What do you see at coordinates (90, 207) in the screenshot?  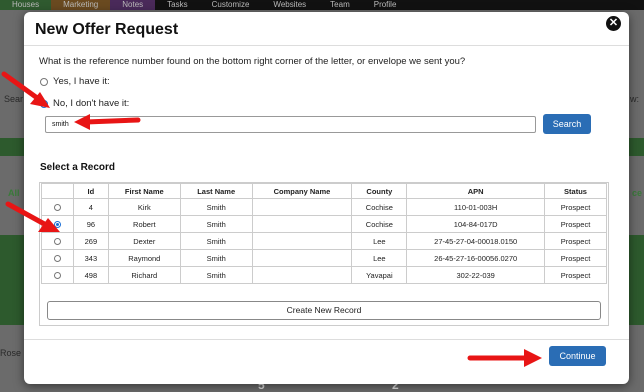 I see `cell-id: 4` at bounding box center [90, 207].